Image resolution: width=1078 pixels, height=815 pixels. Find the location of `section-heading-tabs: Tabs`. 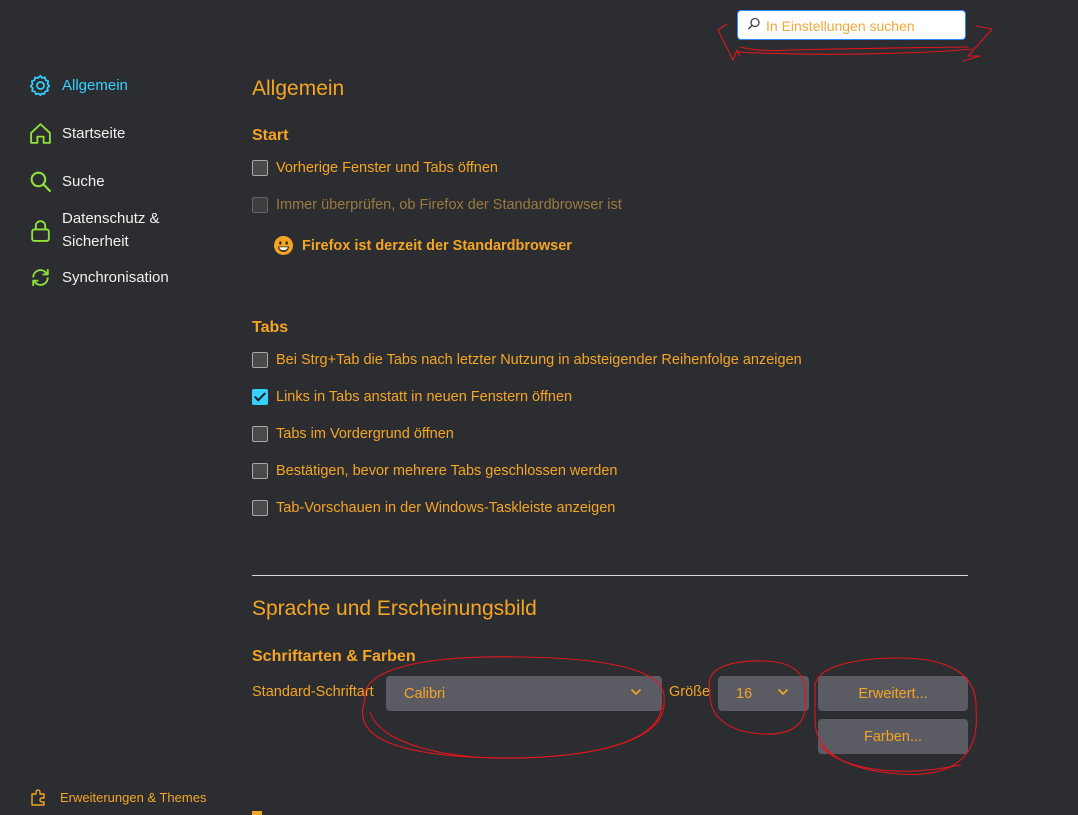

section-heading-tabs: Tabs is located at coordinates (270, 327).